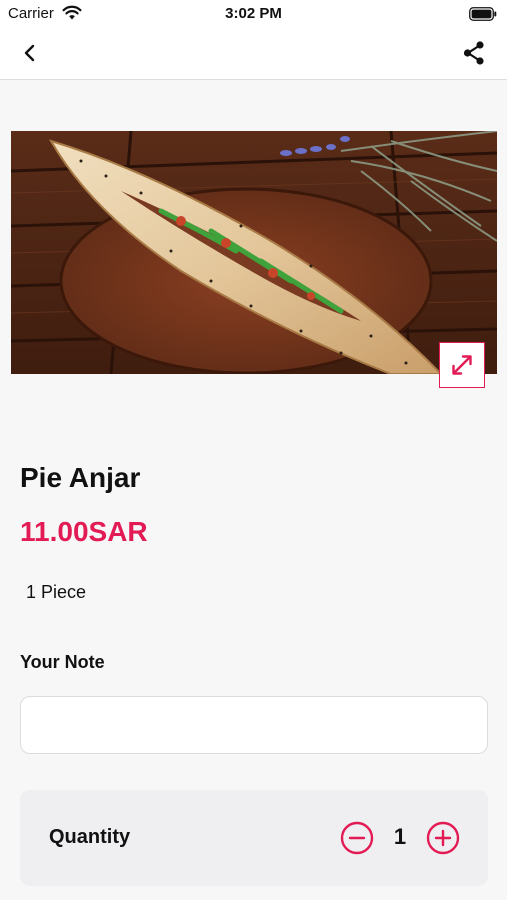 This screenshot has height=900, width=507. I want to click on expand-icon, so click(462, 365).